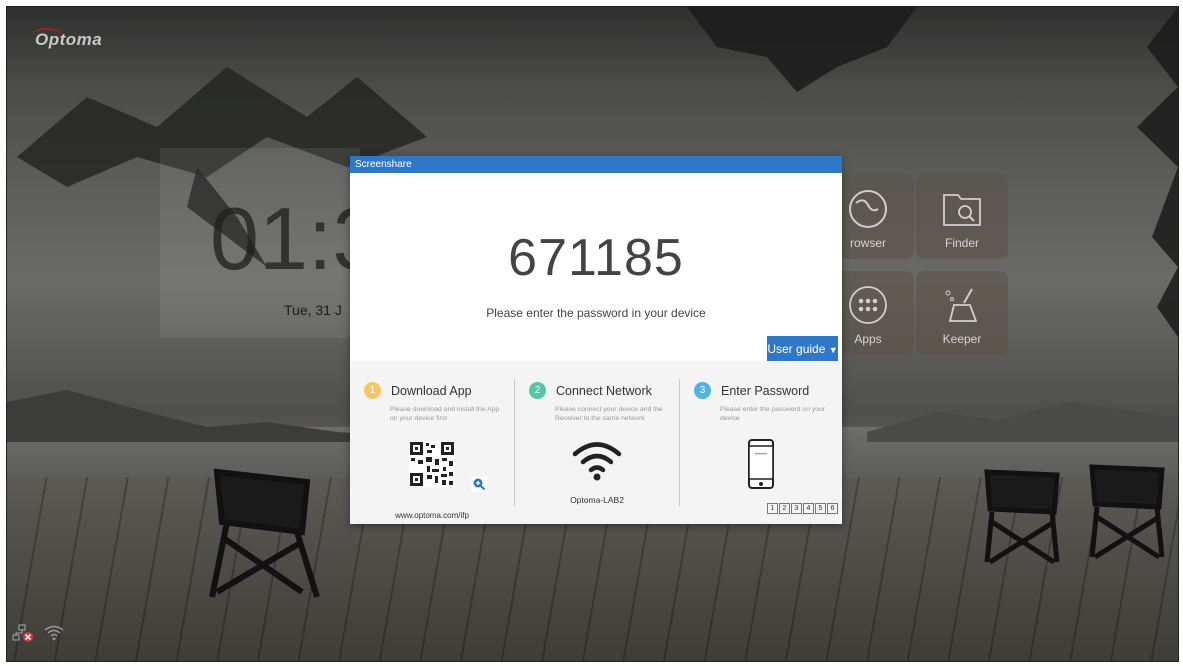 The height and width of the screenshot is (666, 1183). What do you see at coordinates (802, 49) in the screenshot?
I see `pine-tree-top` at bounding box center [802, 49].